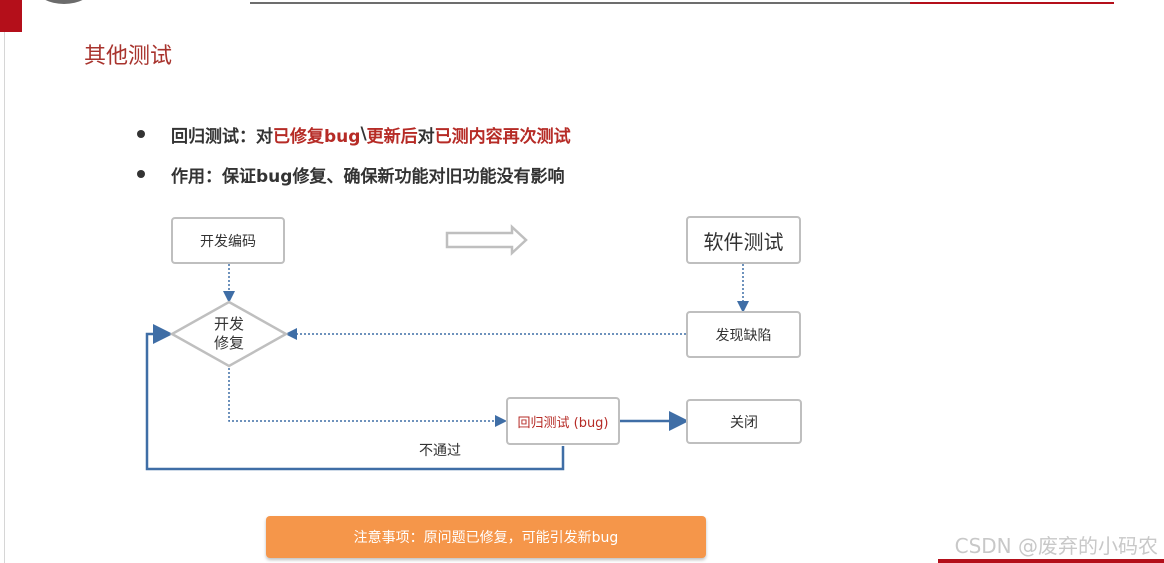  I want to click on dev-fix-line-1: 开发, so click(228, 324).